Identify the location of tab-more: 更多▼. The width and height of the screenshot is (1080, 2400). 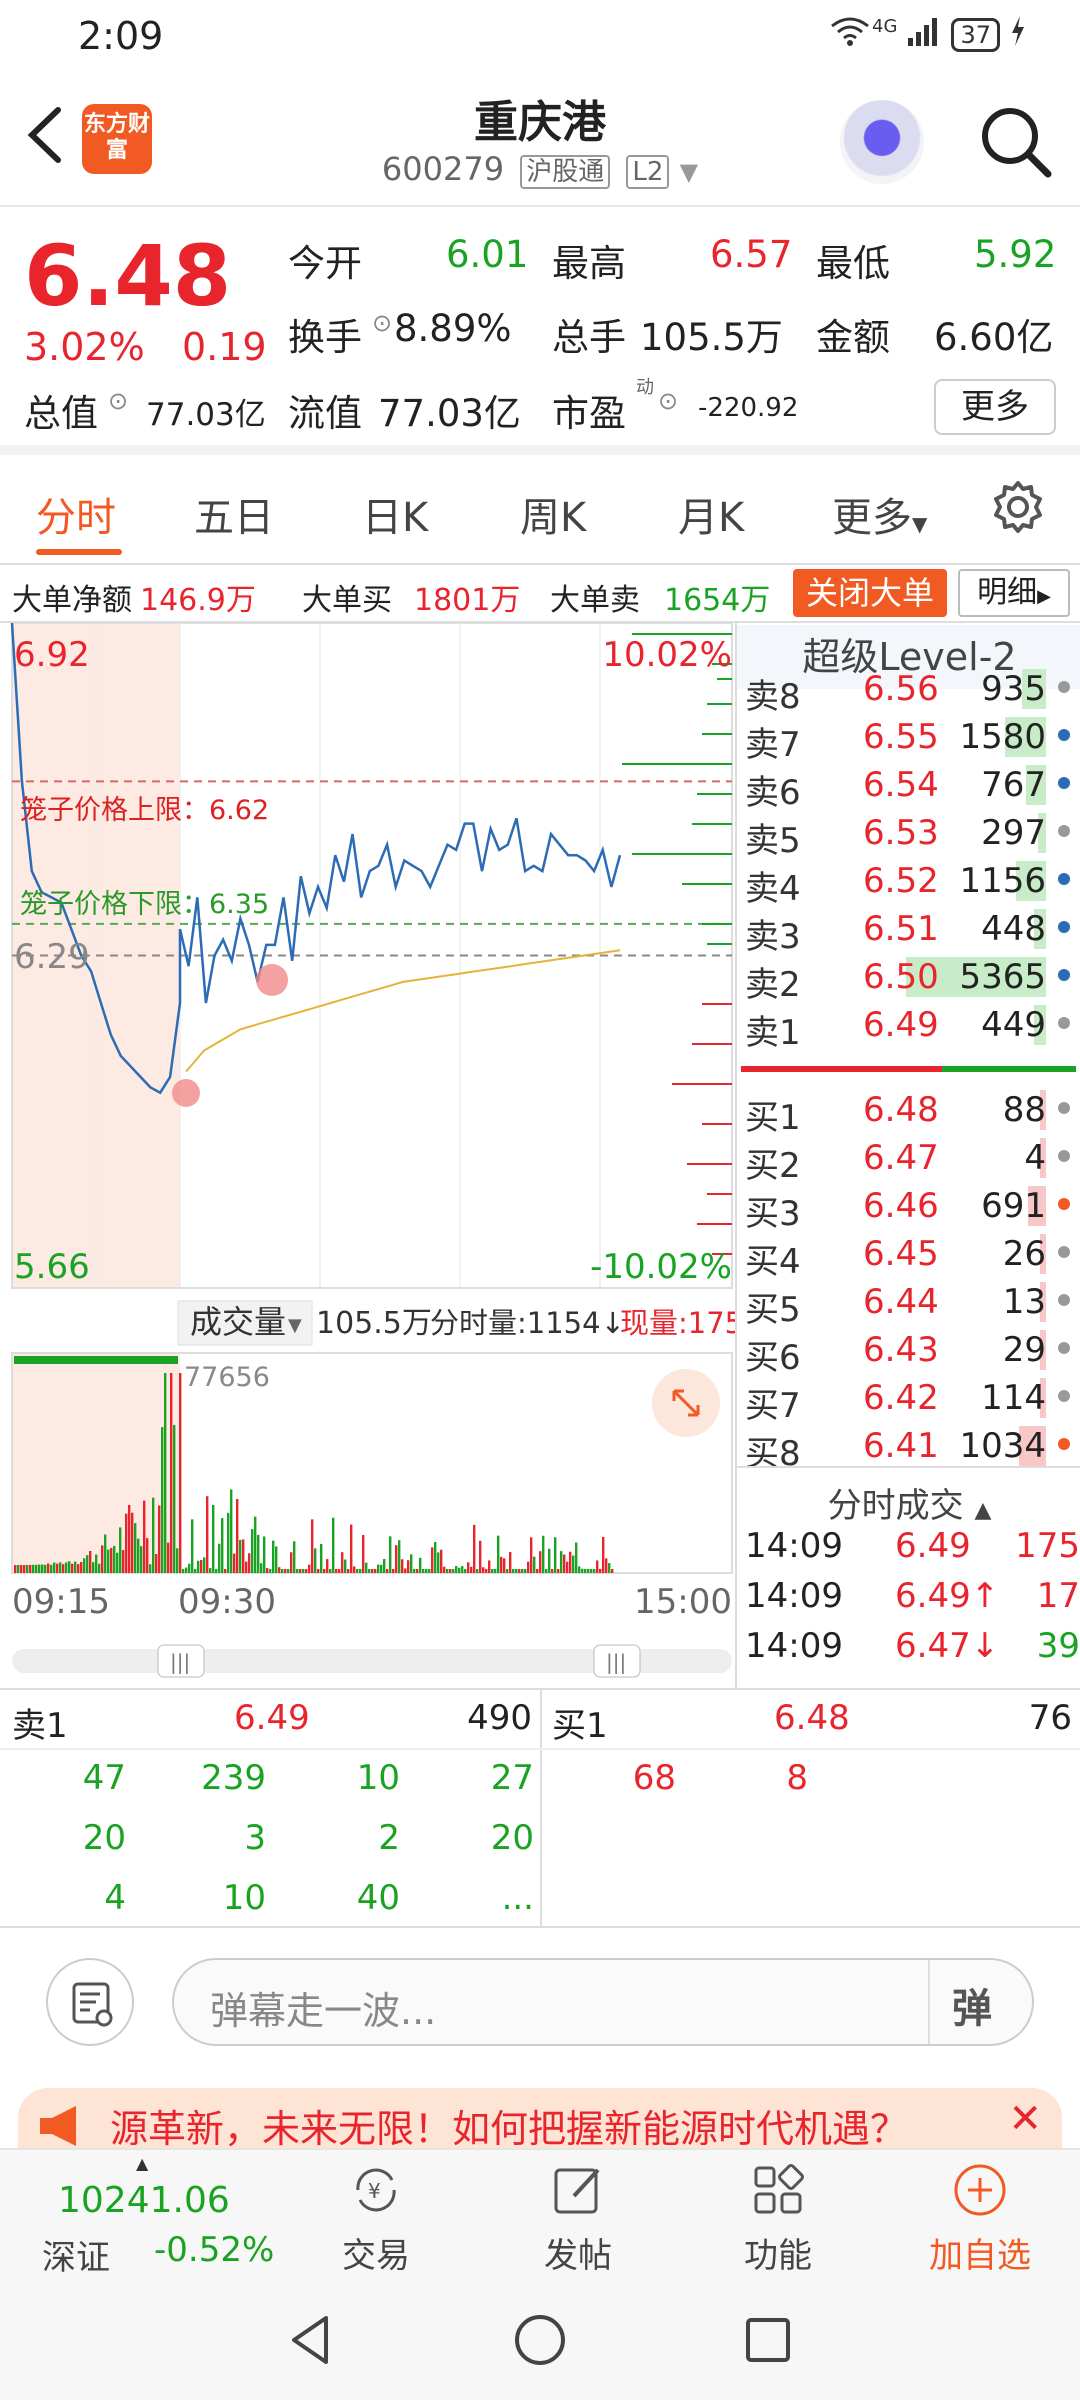
(879, 514).